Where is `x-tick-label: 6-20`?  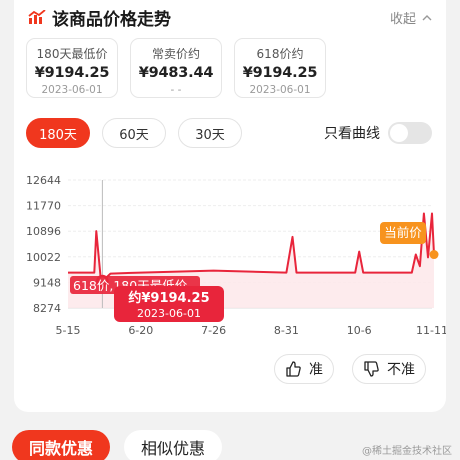 x-tick-label: 6-20 is located at coordinates (140, 330).